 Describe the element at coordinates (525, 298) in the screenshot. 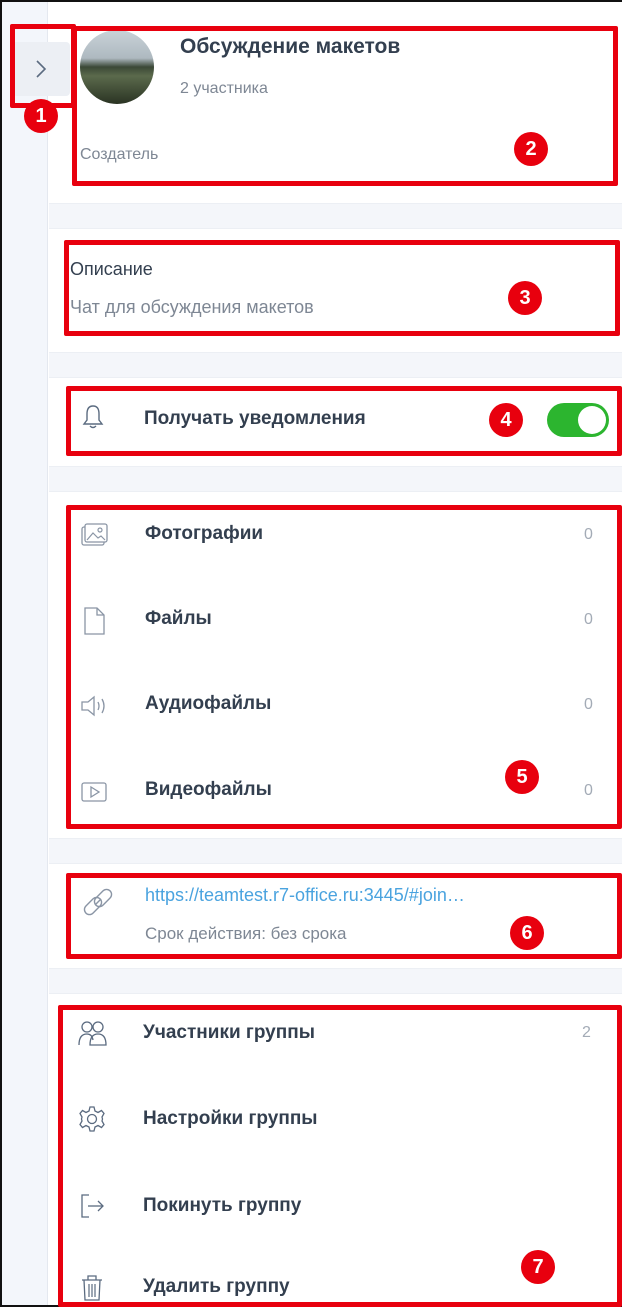

I see `annotation-badge: 3` at that location.